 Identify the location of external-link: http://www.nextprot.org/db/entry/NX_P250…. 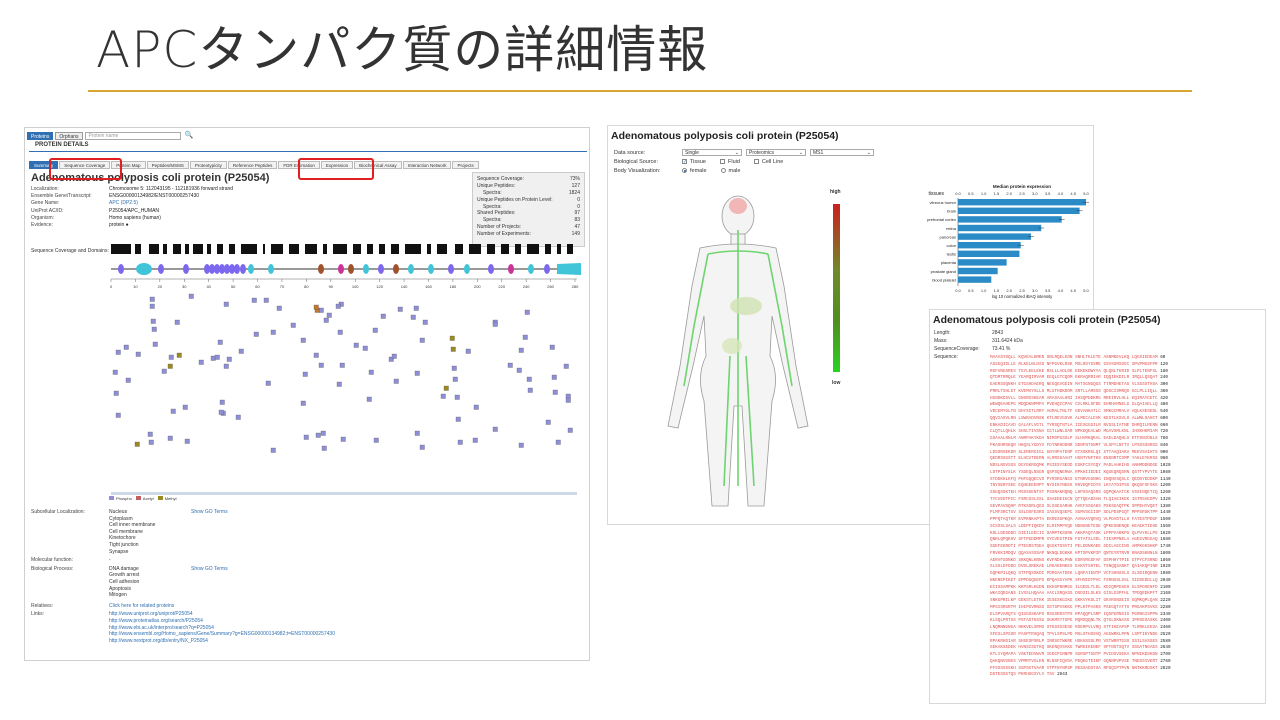
(222, 641).